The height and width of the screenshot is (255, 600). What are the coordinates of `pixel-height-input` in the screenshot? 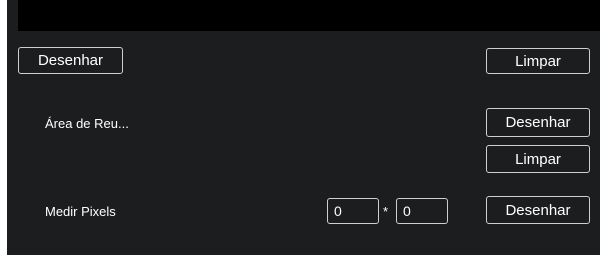 It's located at (422, 211).